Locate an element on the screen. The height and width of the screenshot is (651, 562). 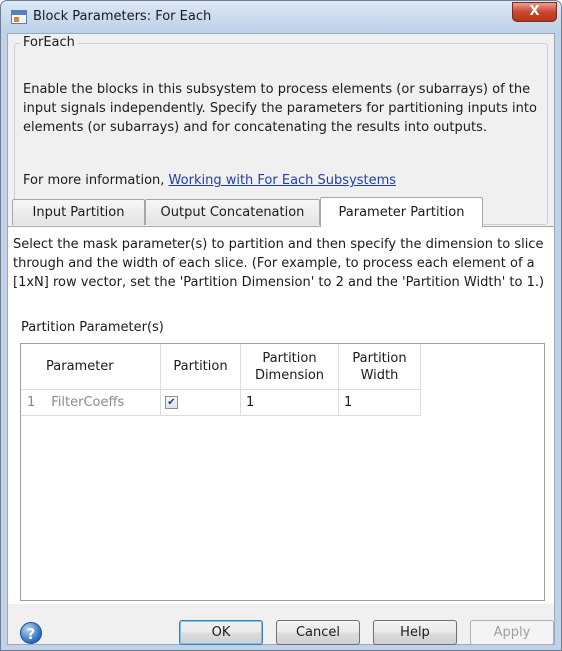
header-parameter: Parameter is located at coordinates (91, 367).